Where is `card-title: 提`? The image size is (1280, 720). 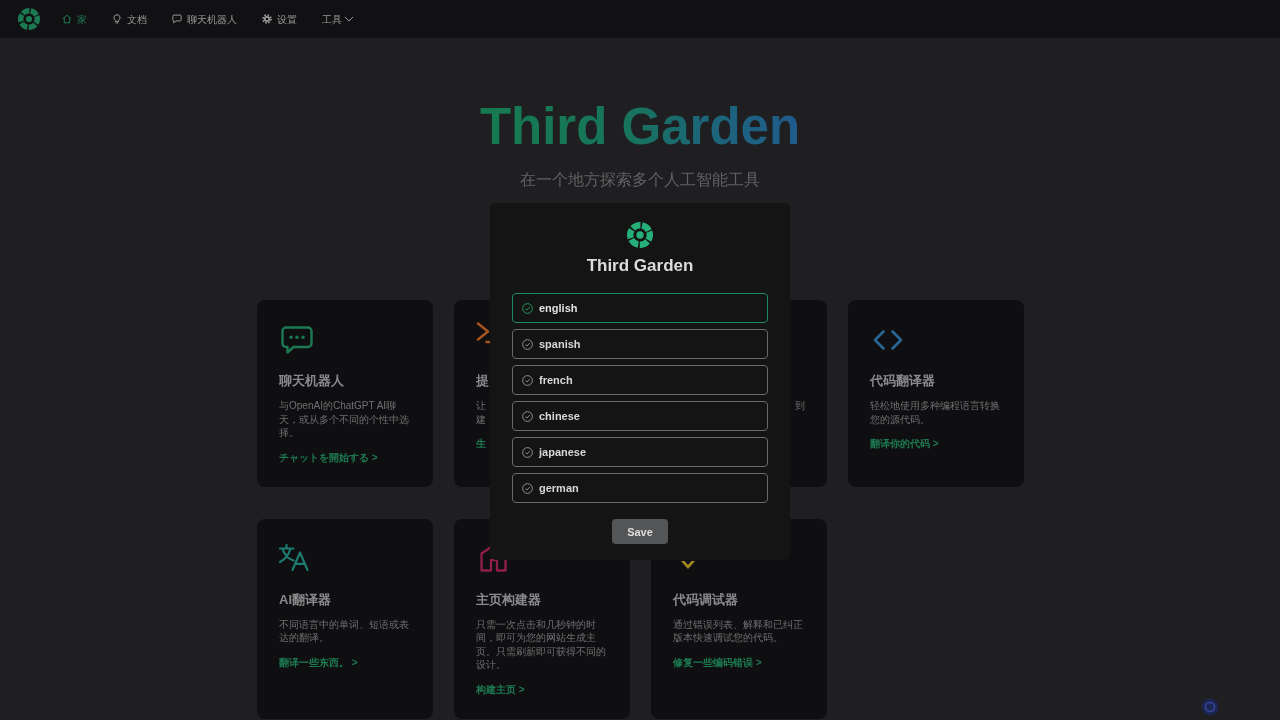
card-title: 提 is located at coordinates (482, 381).